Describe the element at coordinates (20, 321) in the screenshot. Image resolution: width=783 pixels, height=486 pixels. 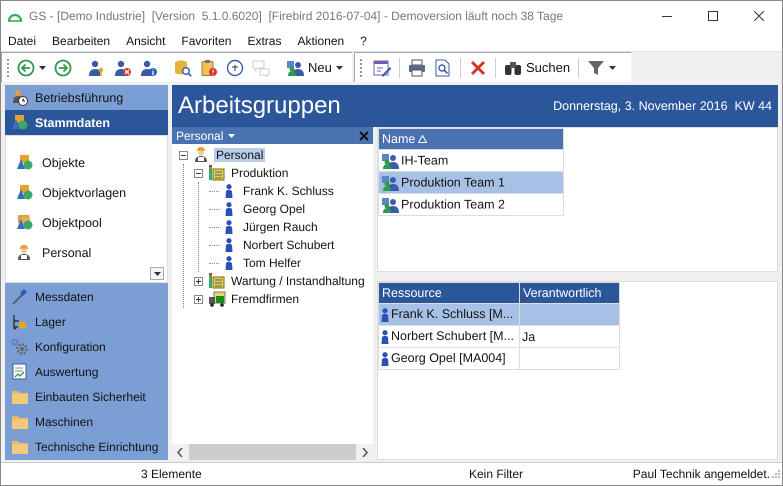
I see `forklift-box-icon` at that location.